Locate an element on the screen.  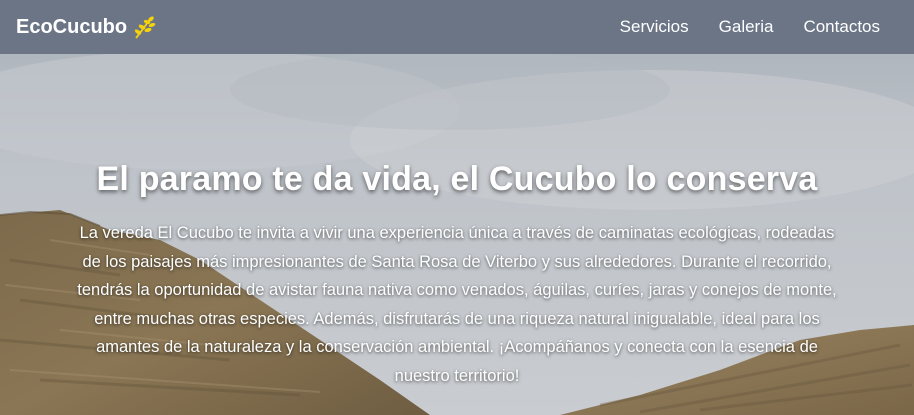
leaf-sprig-icon is located at coordinates (145, 27).